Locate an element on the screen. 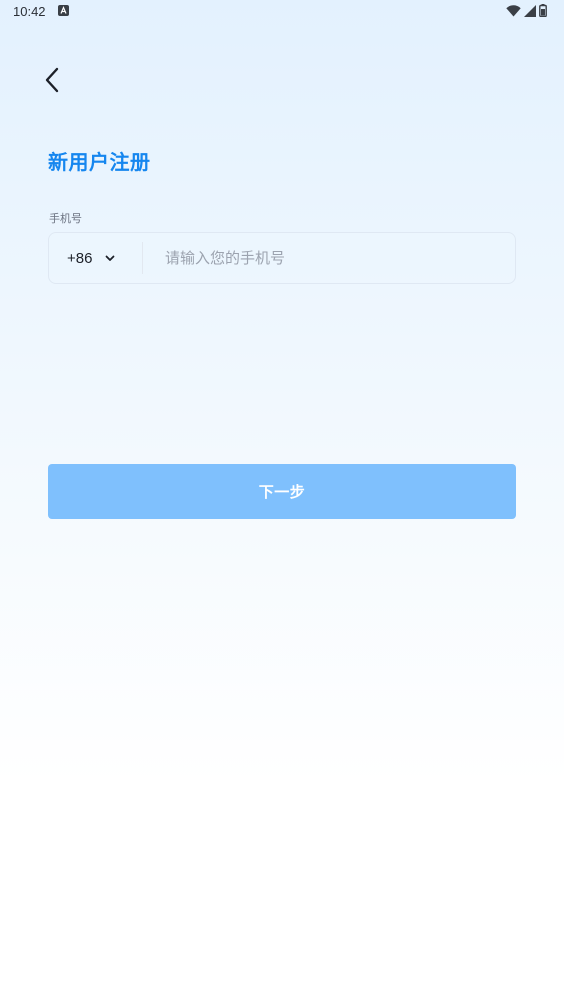 Image resolution: width=564 pixels, height=1004 pixels. phone-input-group: +86 is located at coordinates (282, 258).